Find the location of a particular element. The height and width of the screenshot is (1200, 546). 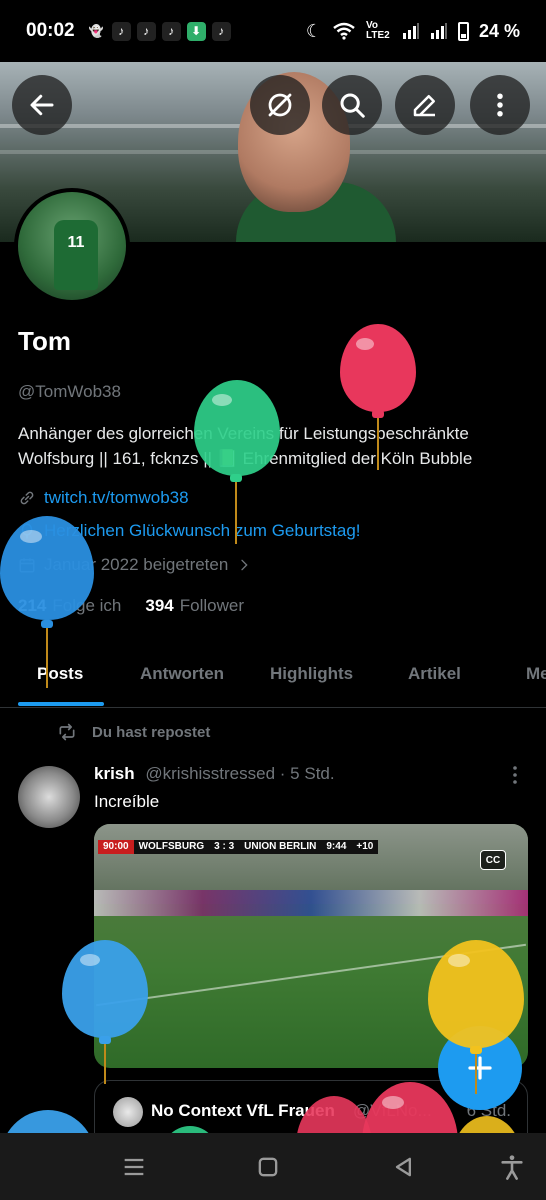

battery-level: 24 % is located at coordinates (499, 30).